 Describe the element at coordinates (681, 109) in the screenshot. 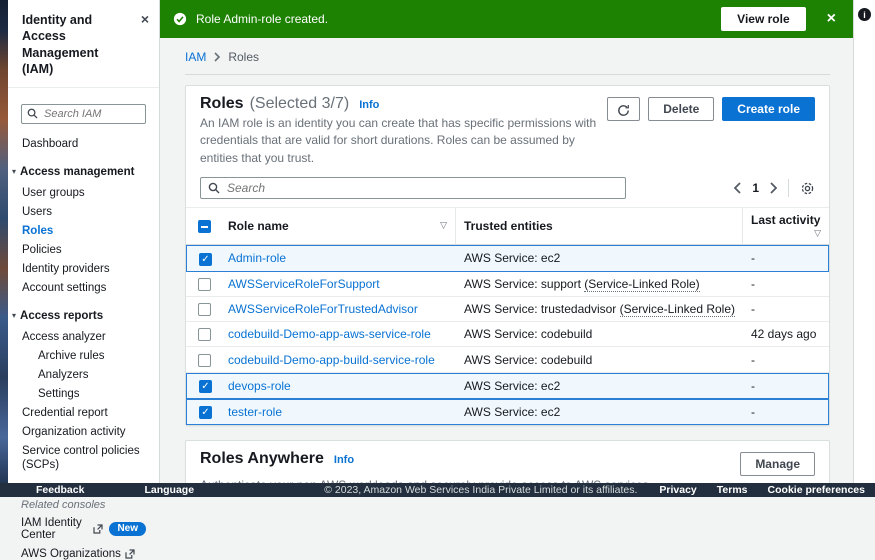

I see `delete-button: Delete` at that location.